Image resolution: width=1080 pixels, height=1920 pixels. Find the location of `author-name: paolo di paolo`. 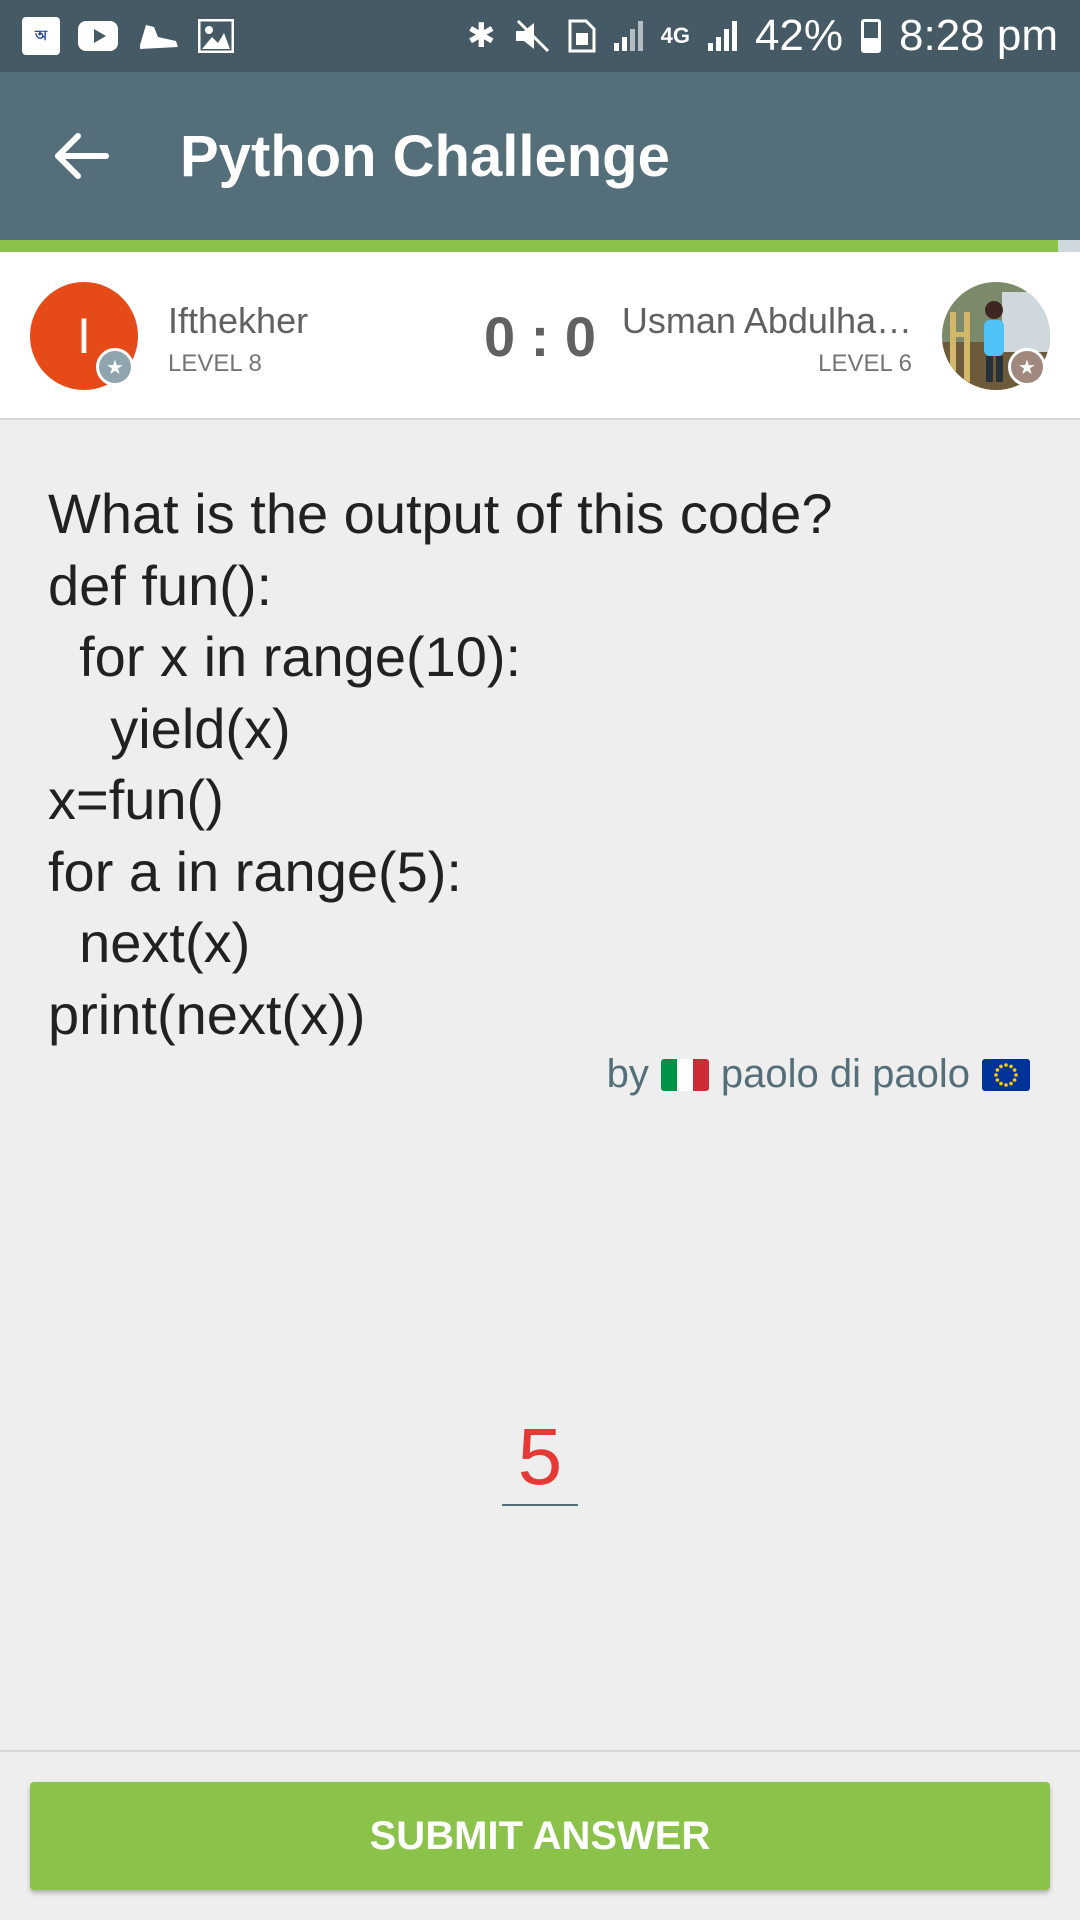

author-name: paolo di paolo is located at coordinates (845, 1074).